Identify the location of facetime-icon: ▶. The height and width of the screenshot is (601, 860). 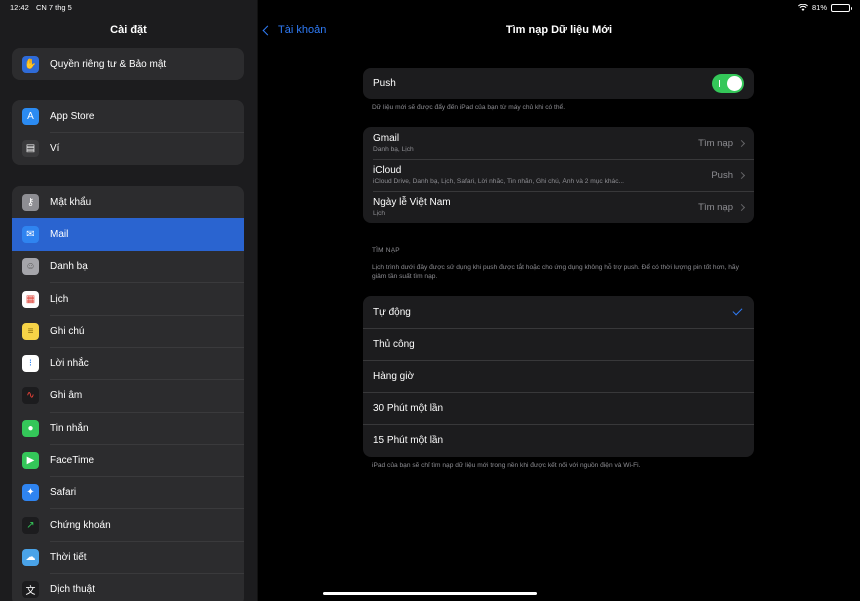
(30, 461).